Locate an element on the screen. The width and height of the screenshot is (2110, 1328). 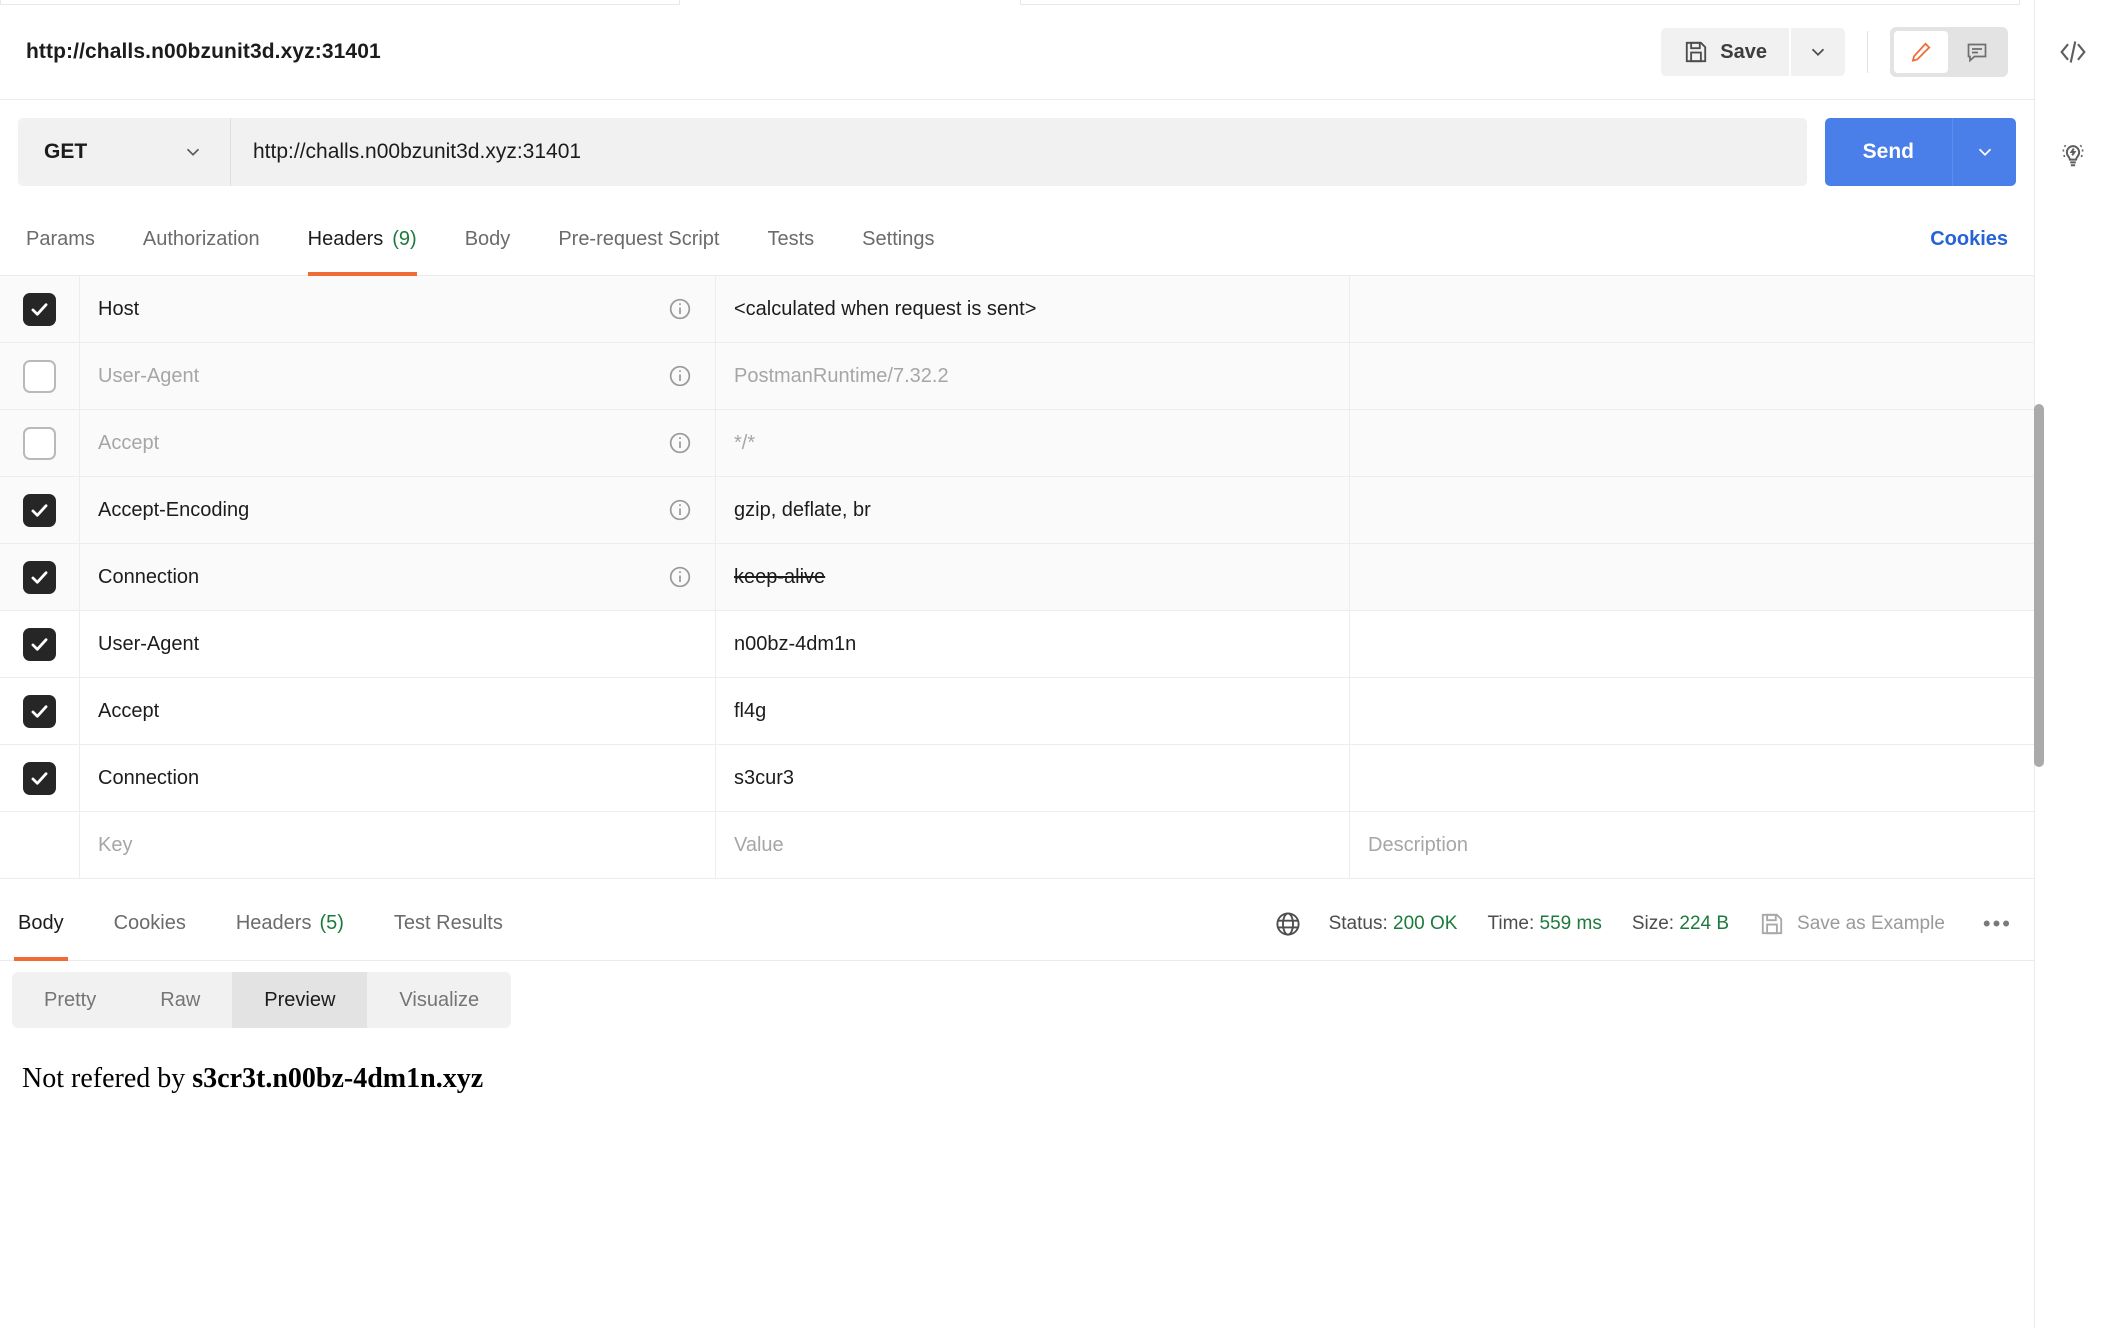
tab-label: Tests is located at coordinates (791, 239).